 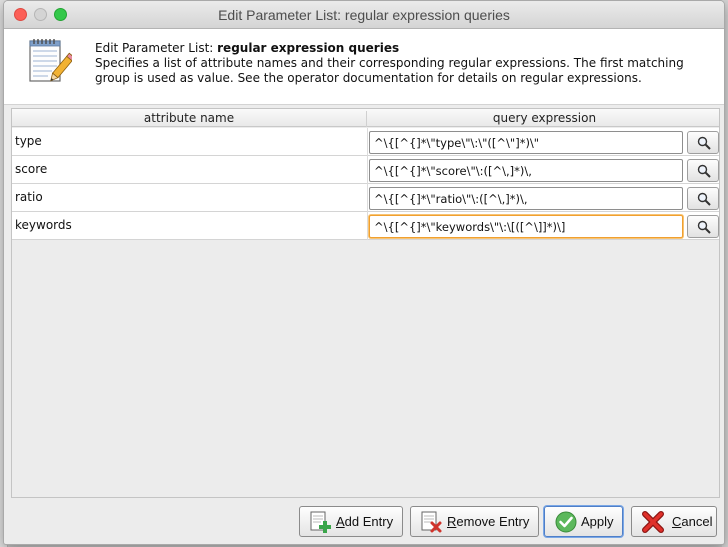 What do you see at coordinates (28, 141) in the screenshot?
I see `attribute-name-cell: type` at bounding box center [28, 141].